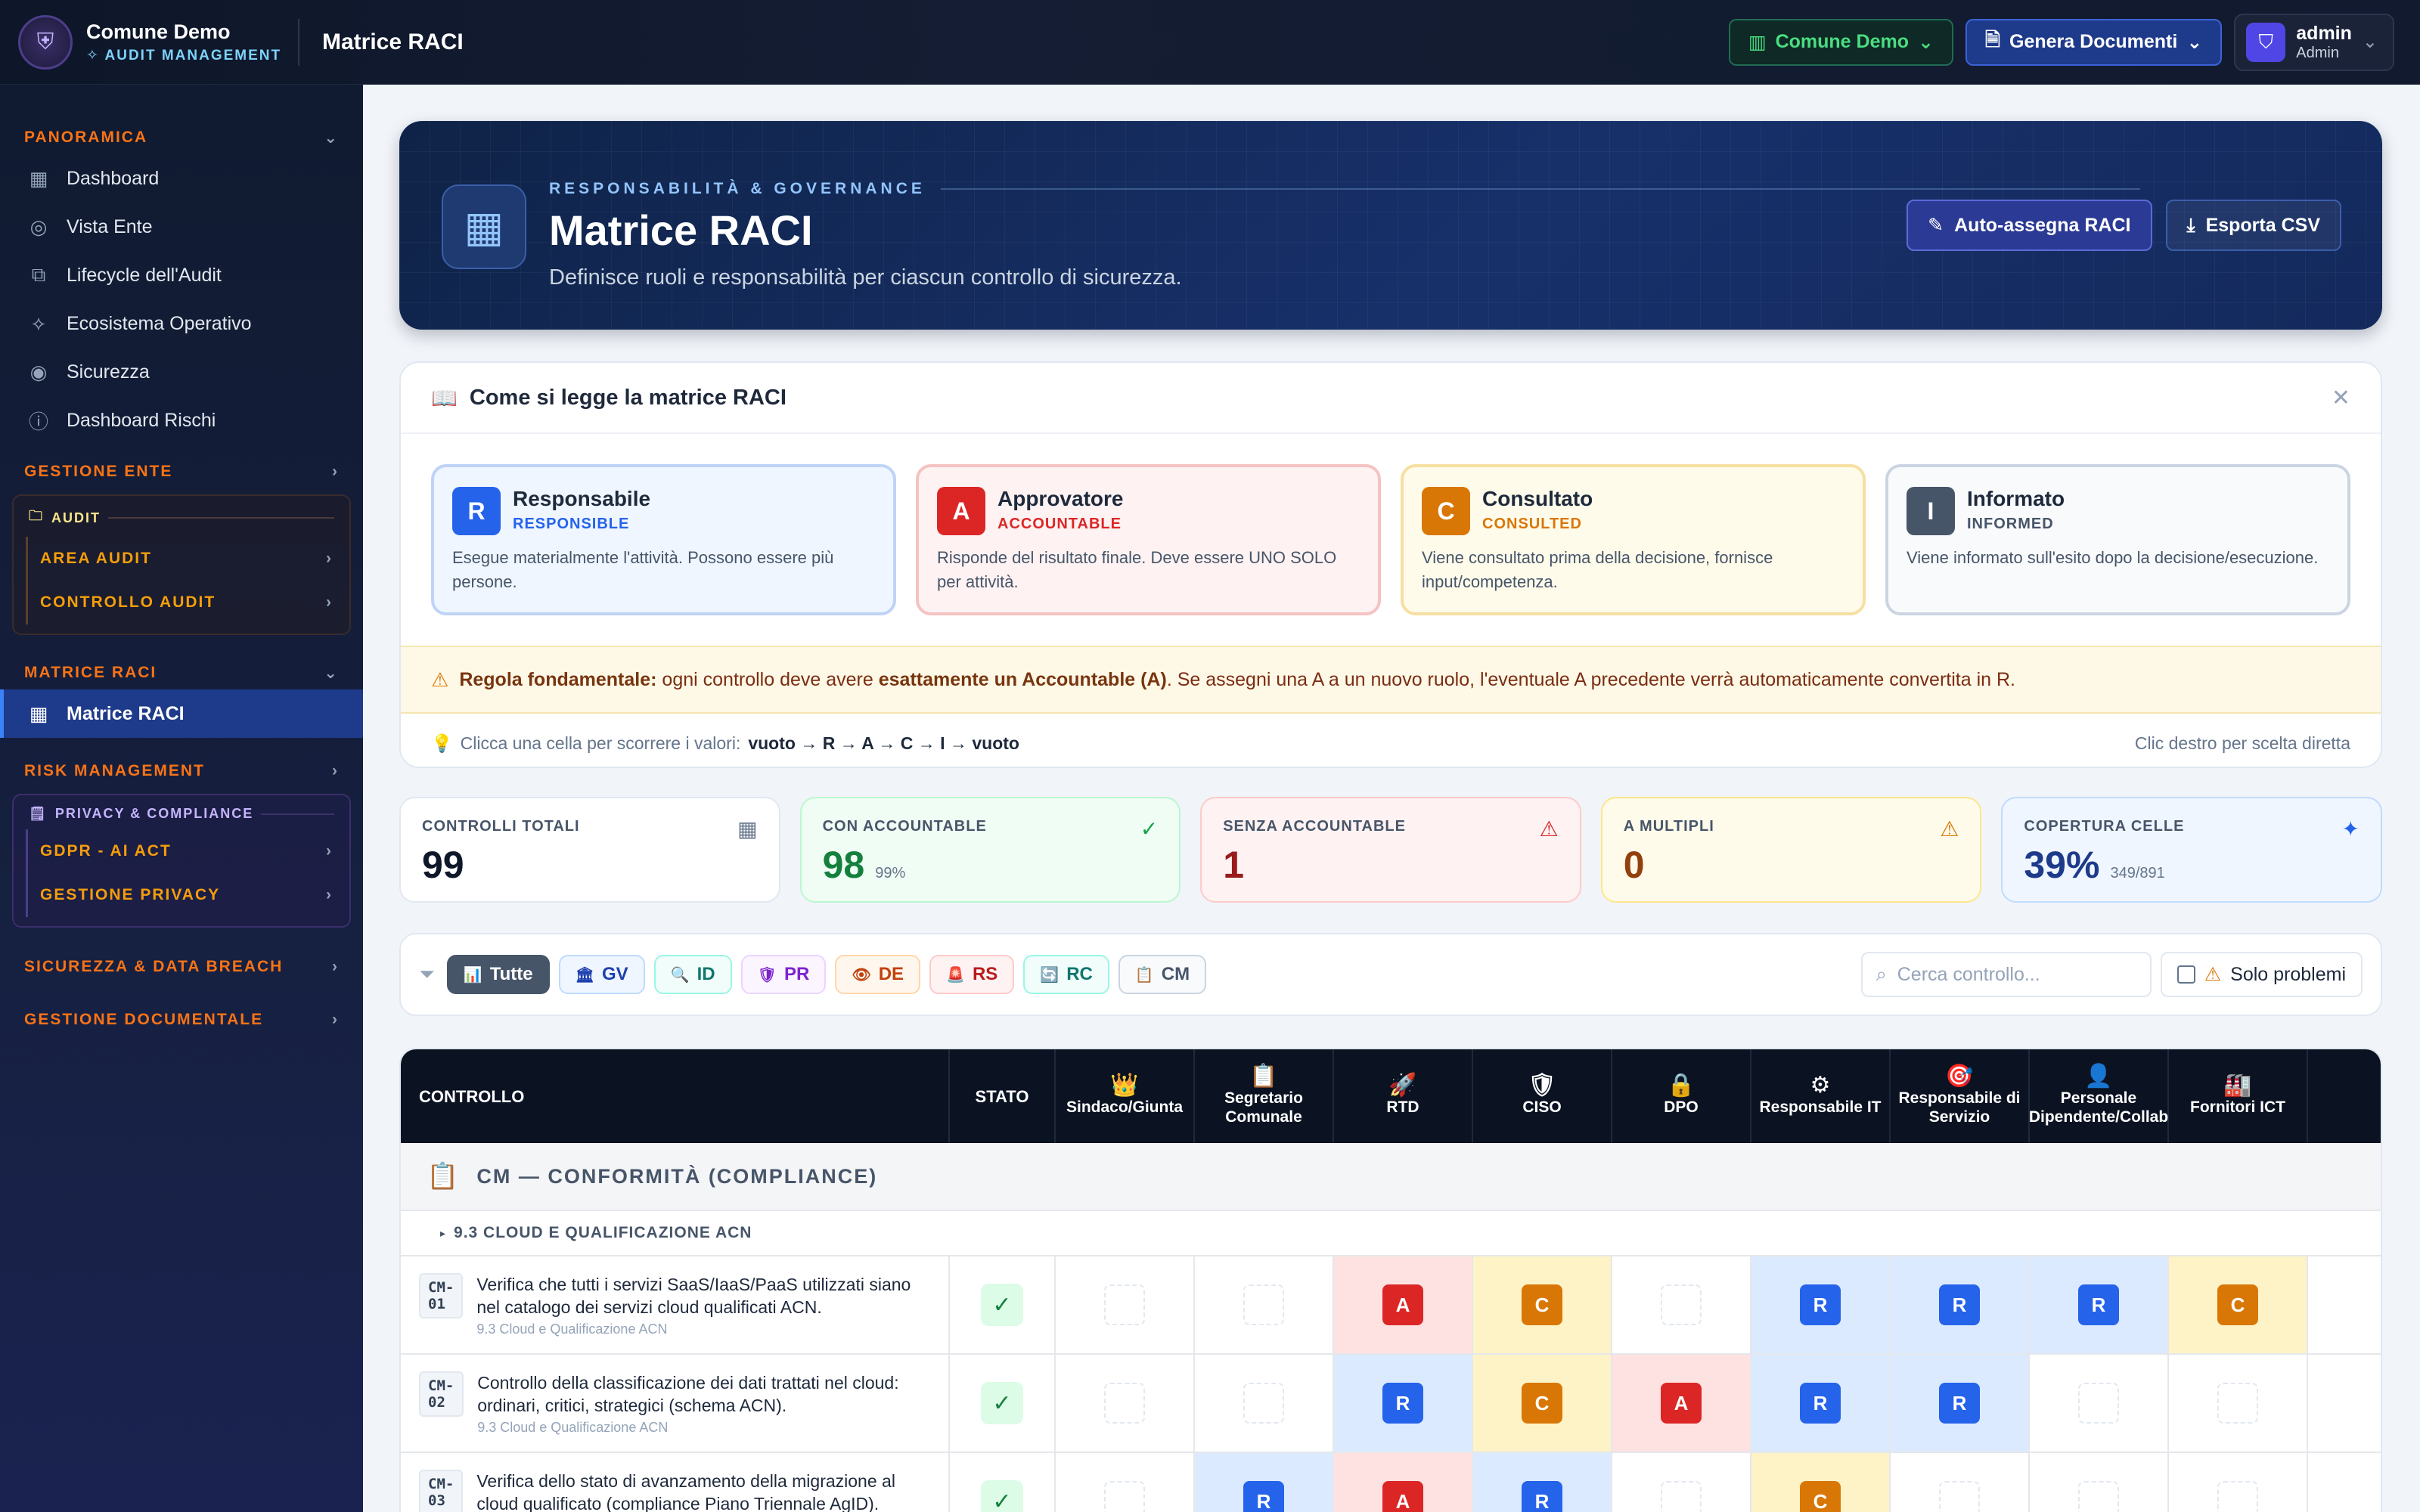 The image size is (2420, 1512). I want to click on section-sicurezza-breach: SICUREZZA & DATA BREACH ›, so click(181, 967).